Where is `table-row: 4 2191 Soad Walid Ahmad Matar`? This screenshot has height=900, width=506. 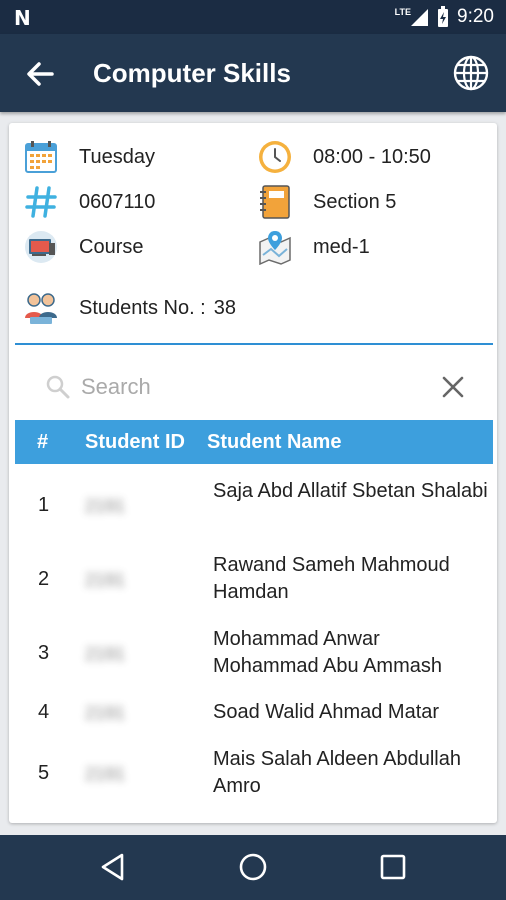
table-row: 4 2191 Soad Walid Ahmad Matar is located at coordinates (254, 716).